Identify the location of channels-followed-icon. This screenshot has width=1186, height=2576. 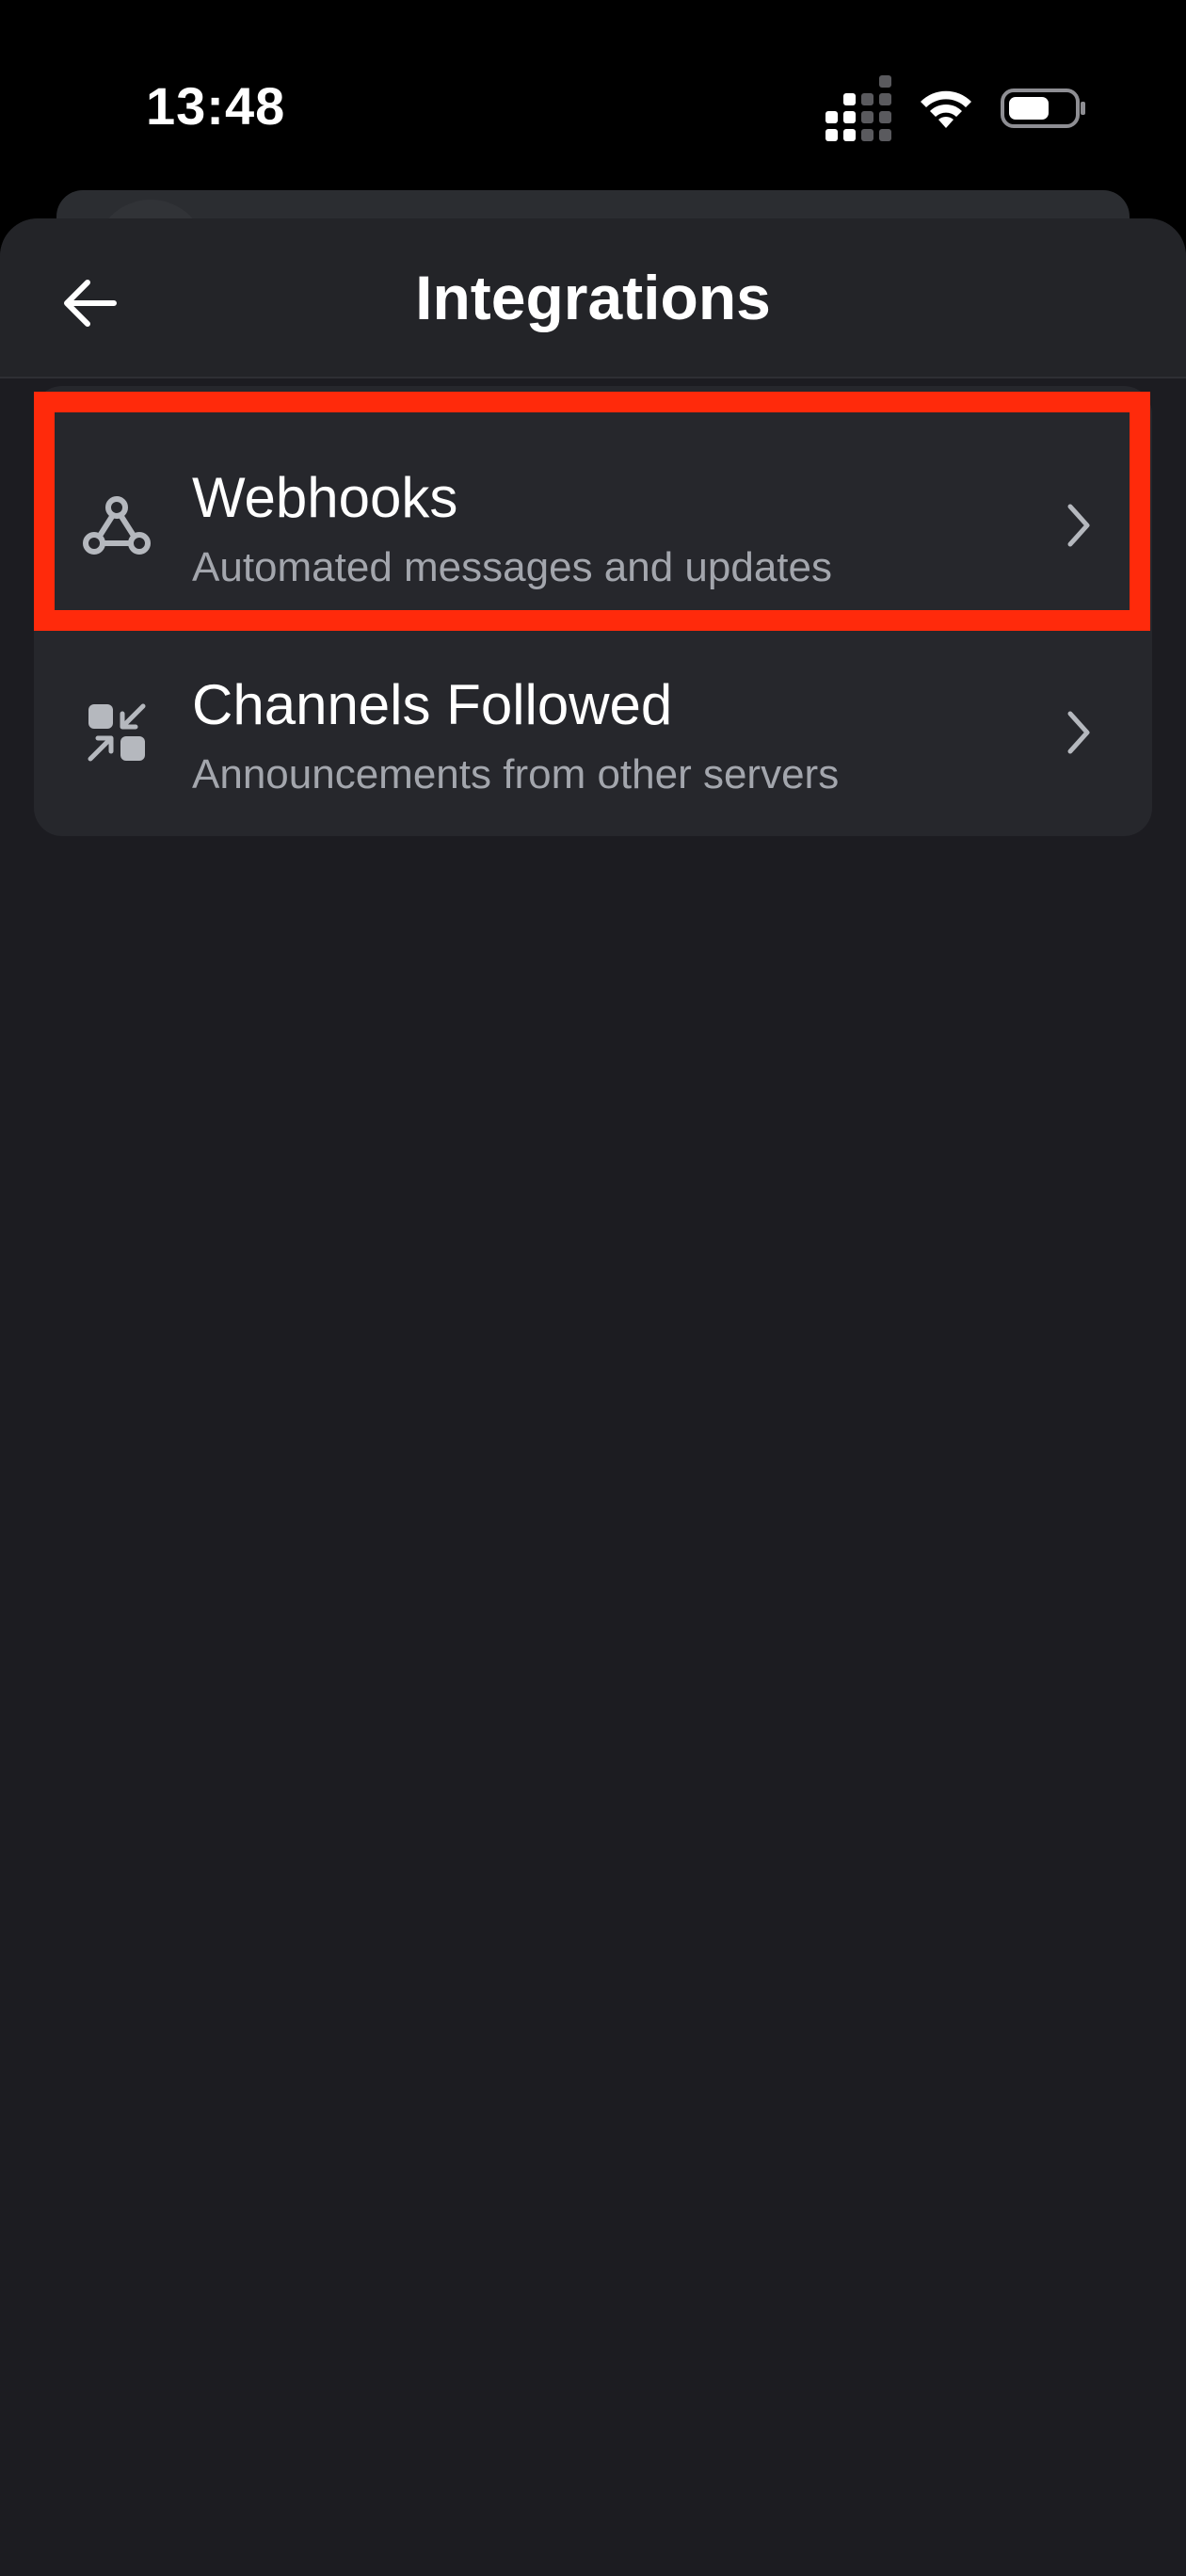
(116, 732).